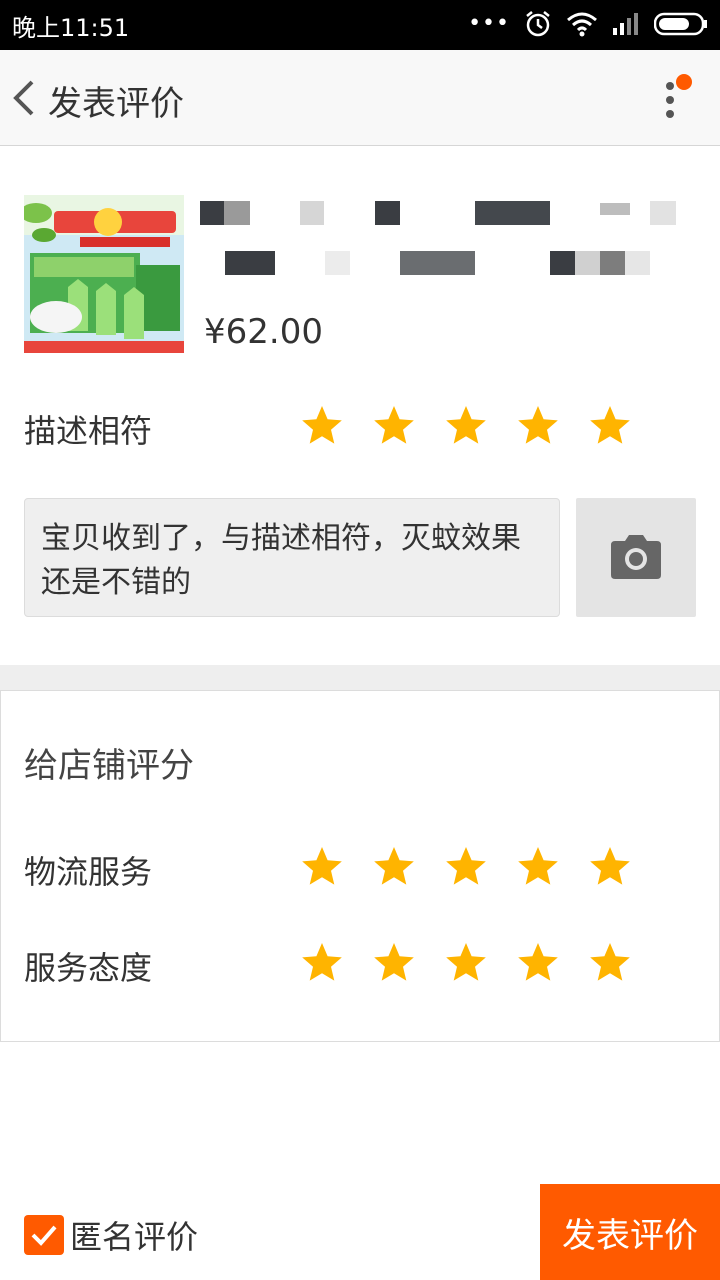 Image resolution: width=720 pixels, height=1280 pixels. I want to click on add-photo-button, so click(636, 557).